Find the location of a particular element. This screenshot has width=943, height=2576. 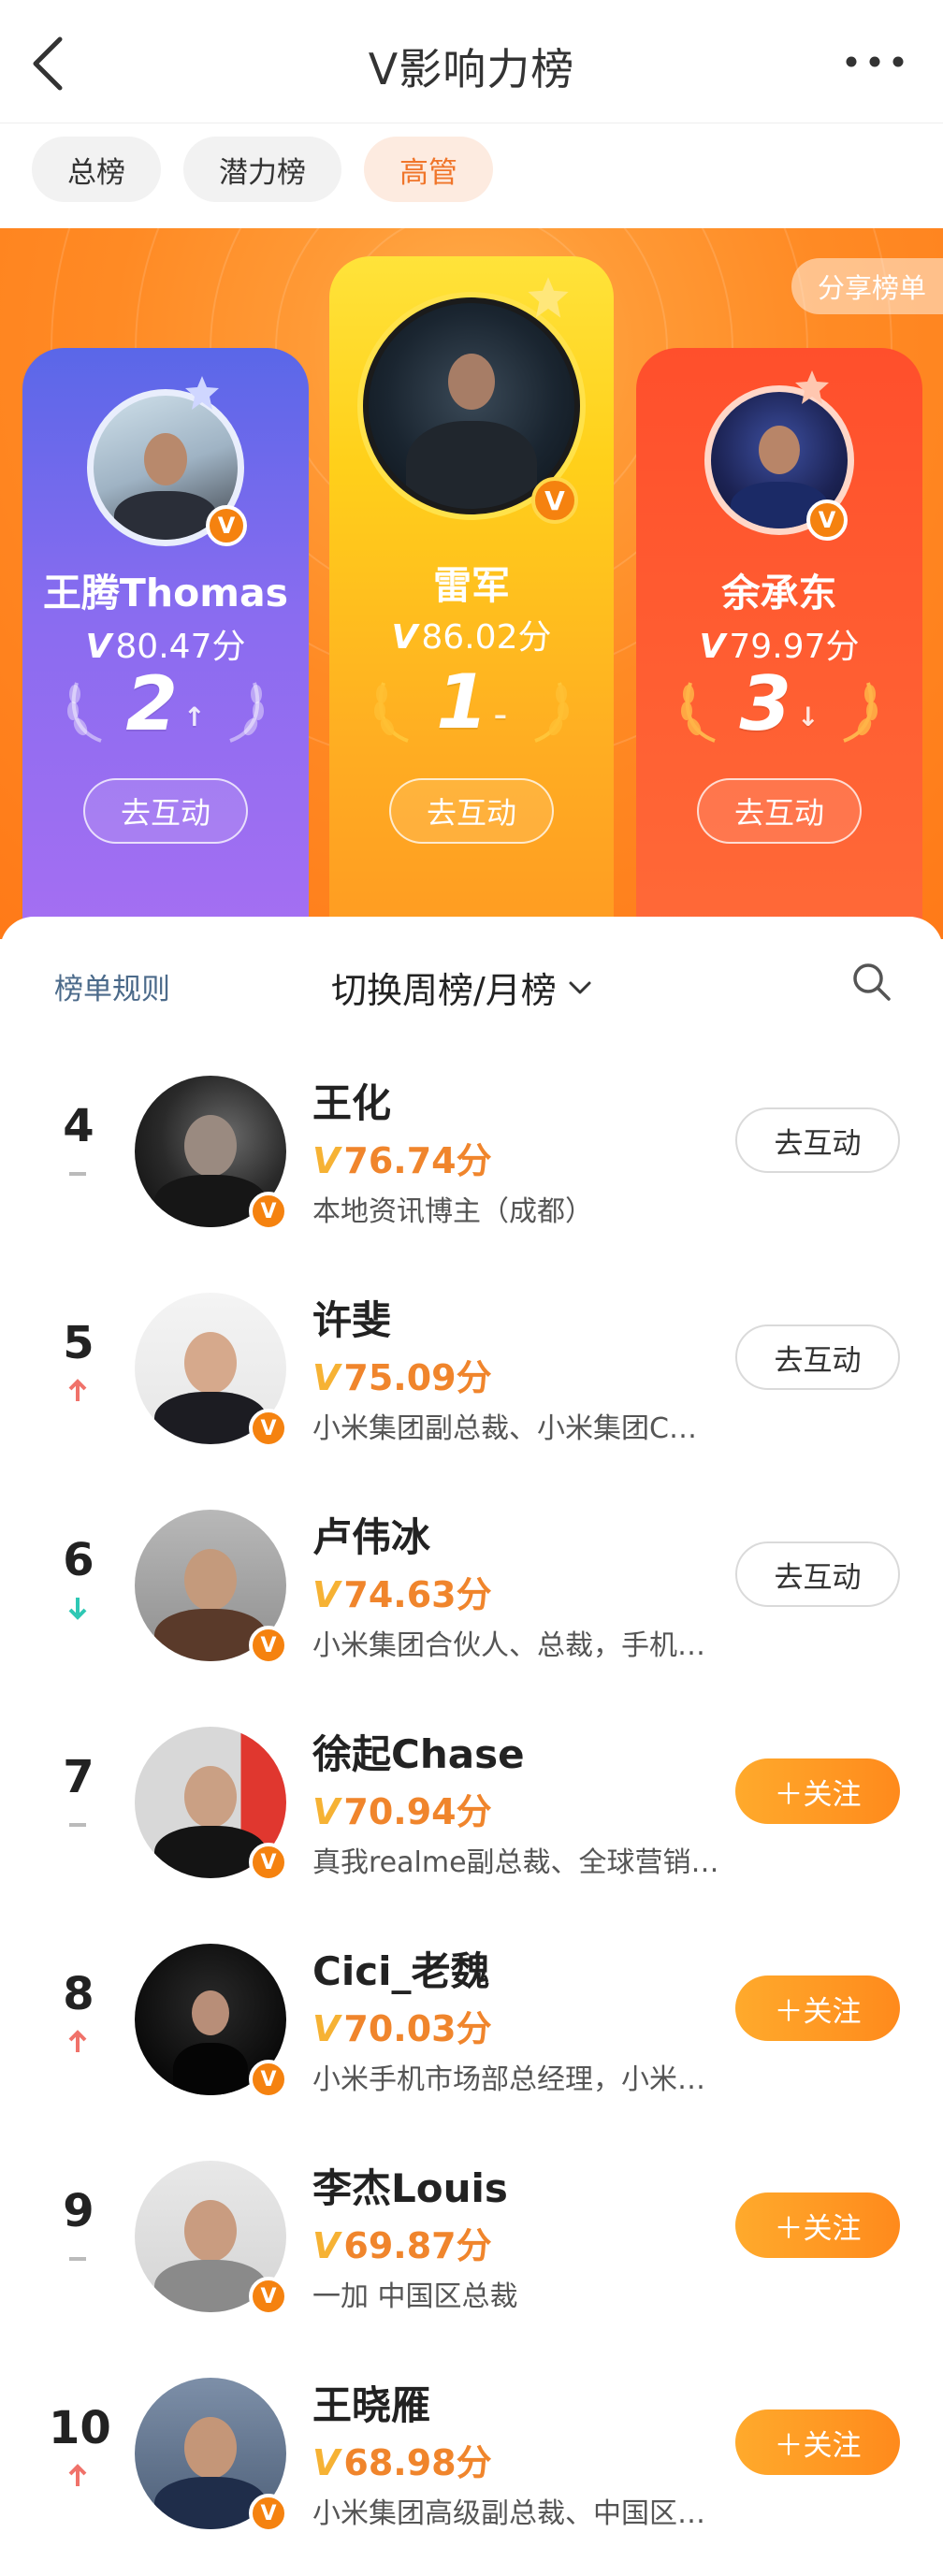

user-name: 徐起Chase is located at coordinates (419, 1751).